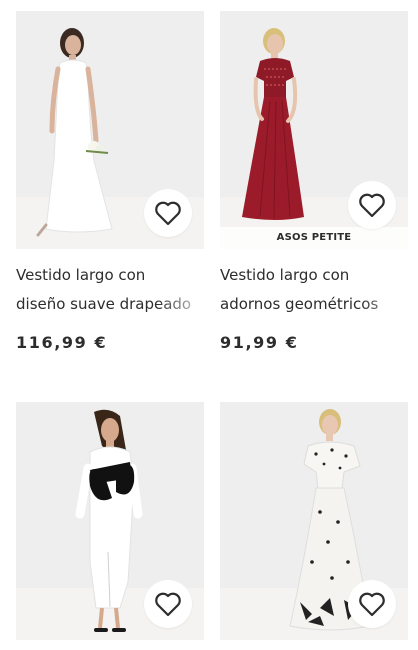 The image size is (418, 650). Describe the element at coordinates (299, 304) in the screenshot. I see `product-title-line: adornos geométricos` at that location.